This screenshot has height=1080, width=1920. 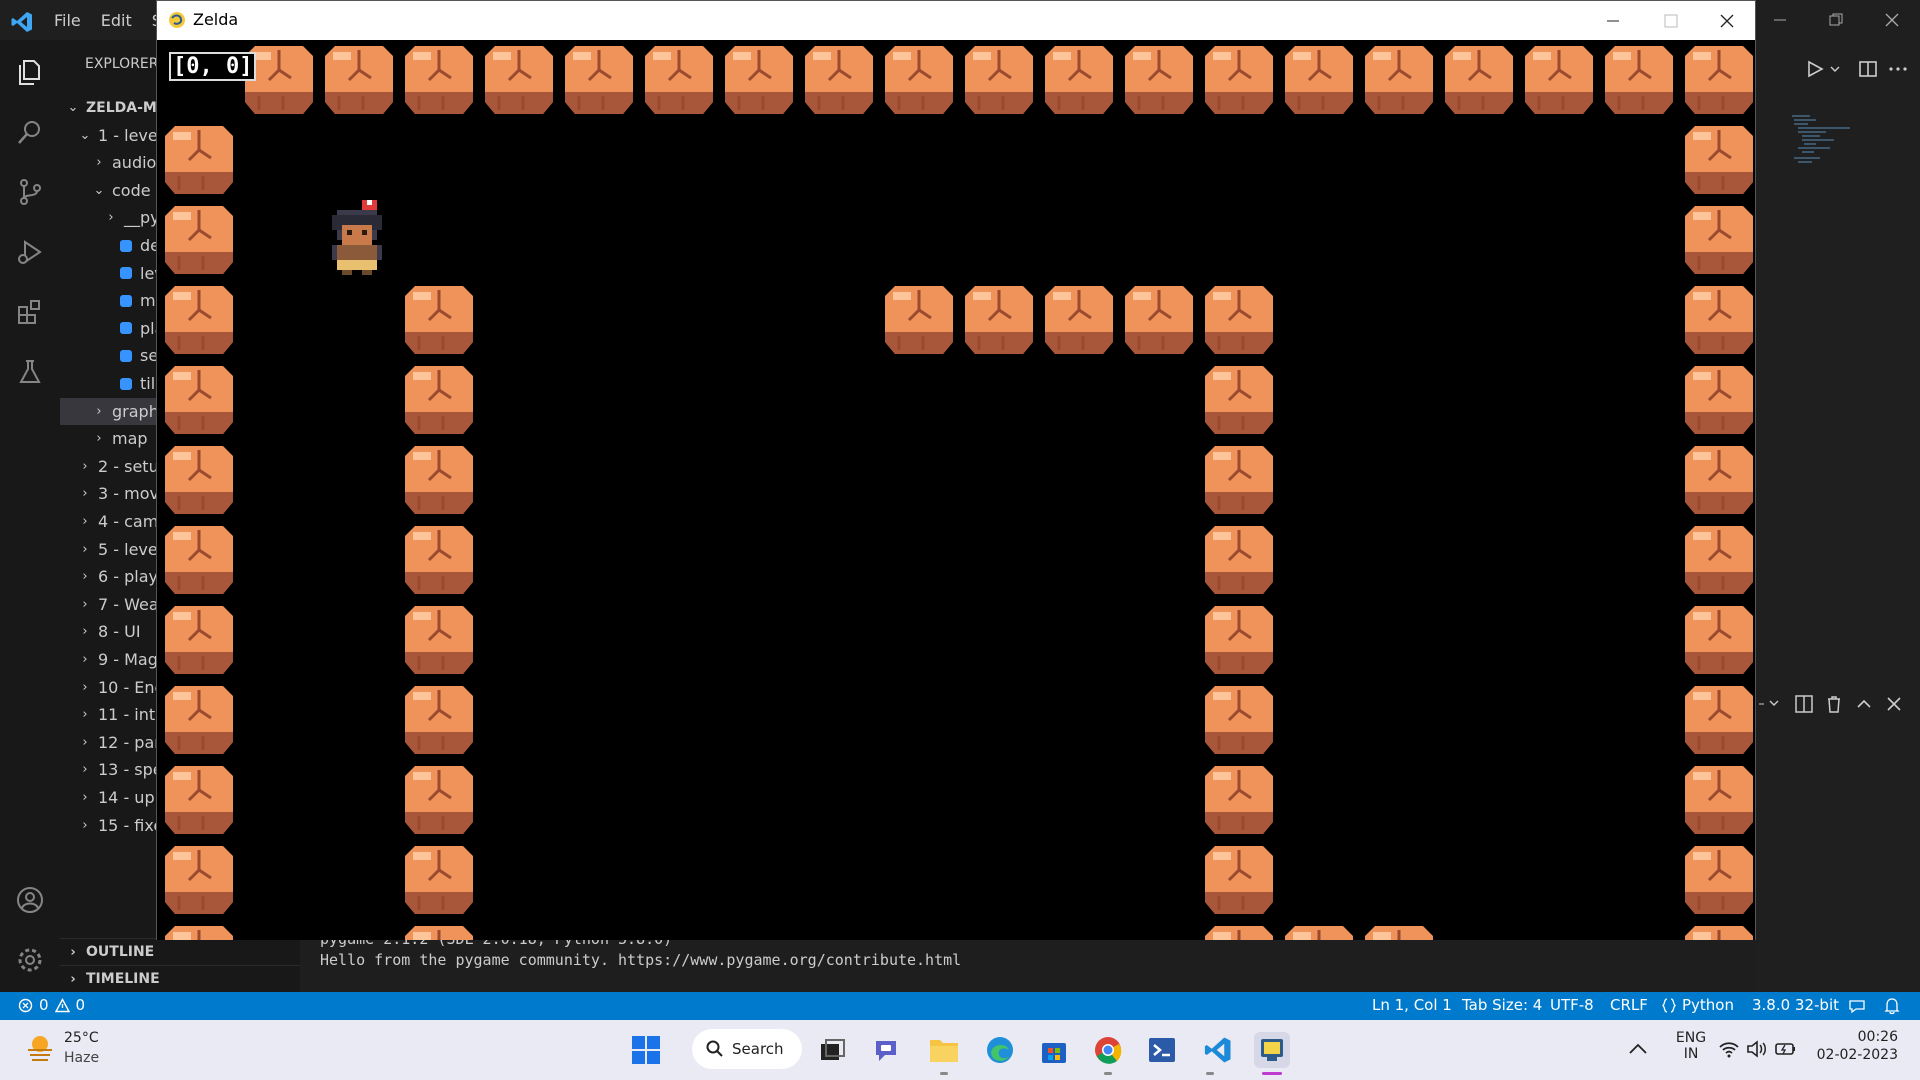 What do you see at coordinates (1864, 704) in the screenshot?
I see `maximize-panel-icon` at bounding box center [1864, 704].